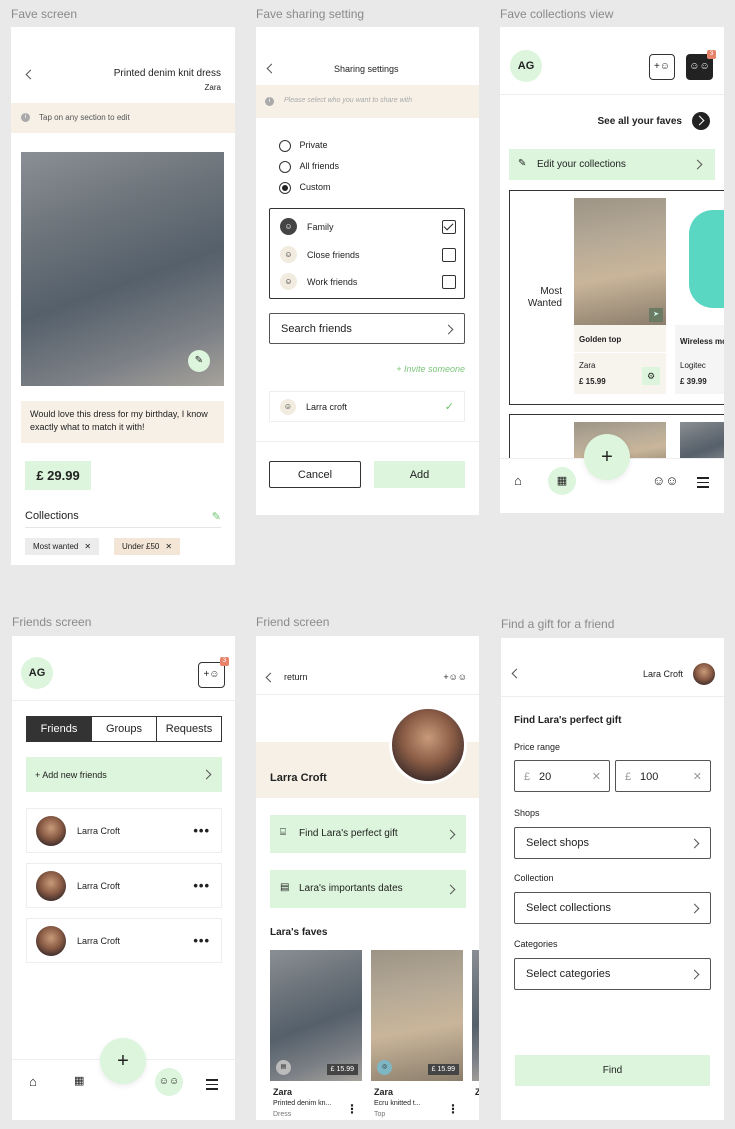 The width and height of the screenshot is (735, 1129). Describe the element at coordinates (367, 328) in the screenshot. I see `search-friends: Search friends` at that location.